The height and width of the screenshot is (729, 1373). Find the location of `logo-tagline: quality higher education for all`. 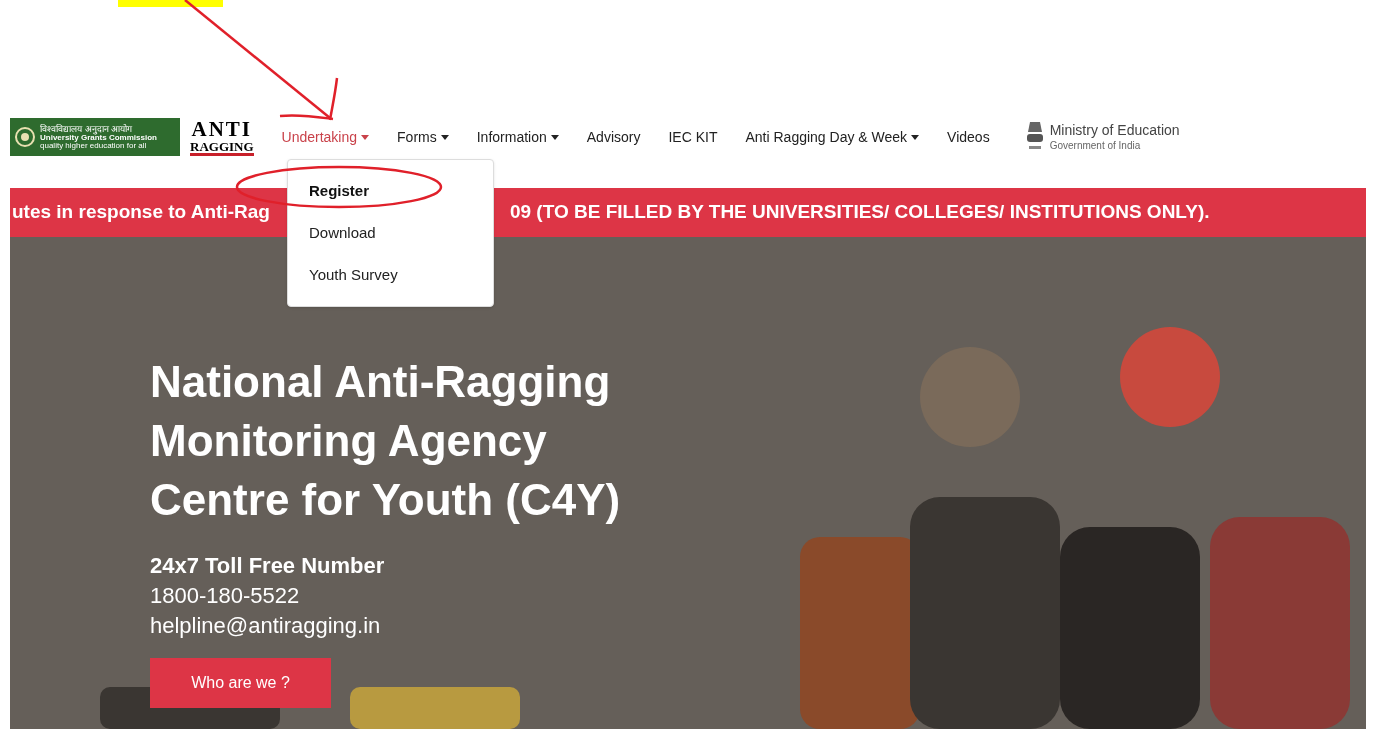

logo-tagline: quality higher education for all is located at coordinates (94, 145).